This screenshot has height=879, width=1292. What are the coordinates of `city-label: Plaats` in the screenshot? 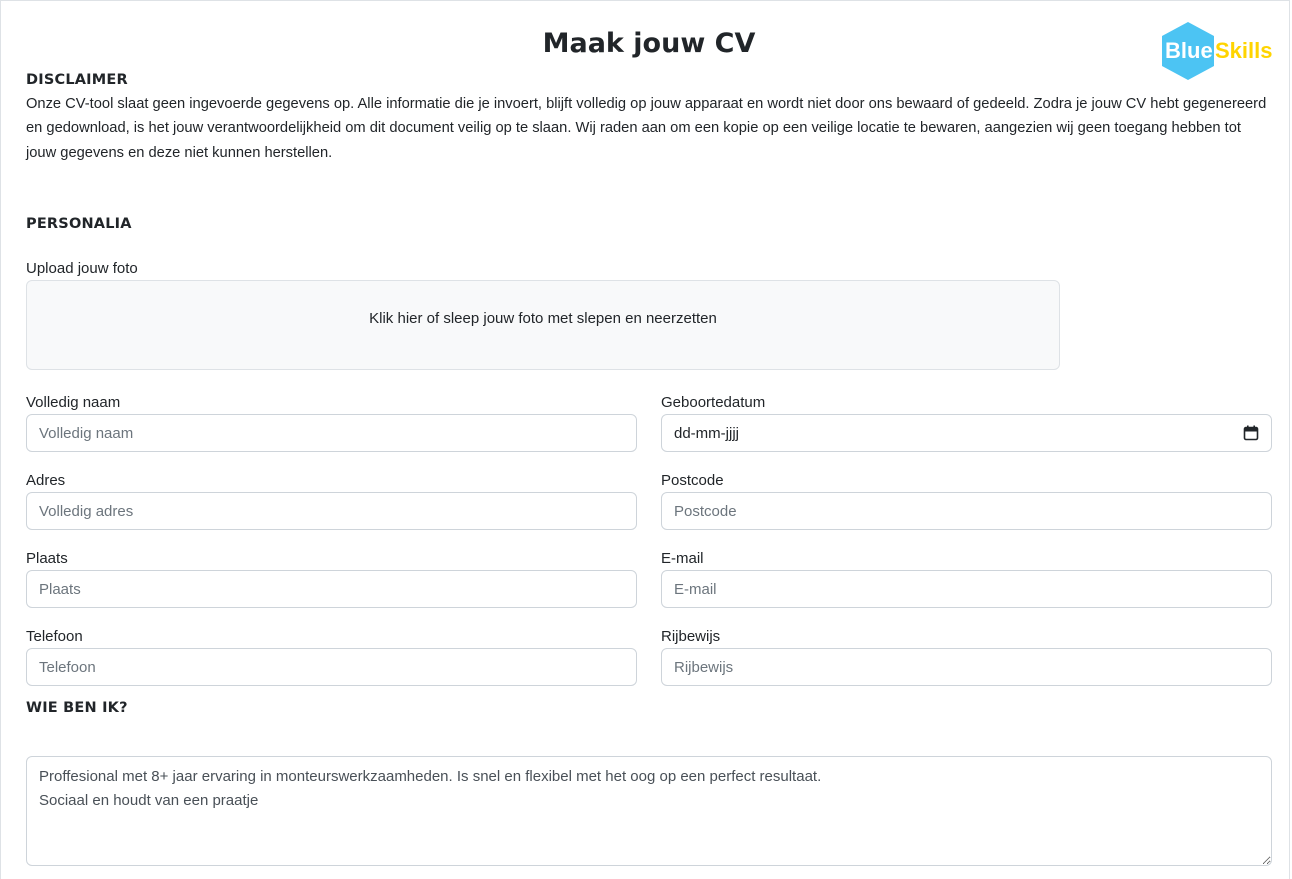 It's located at (47, 558).